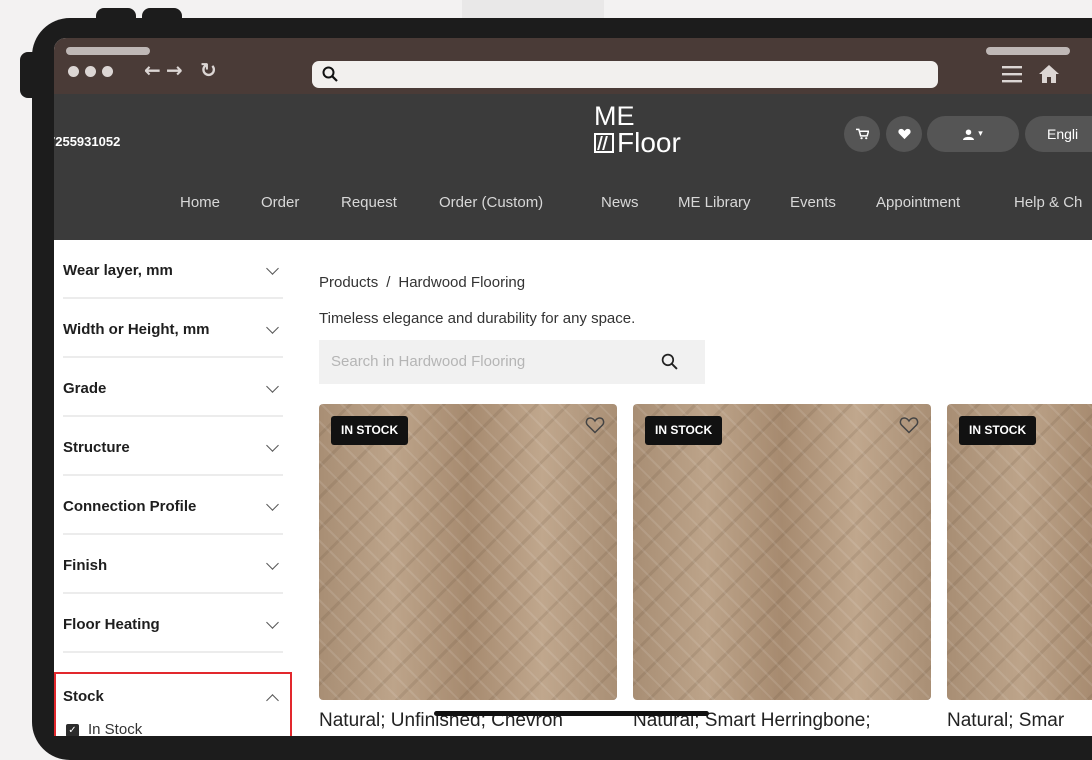  Describe the element at coordinates (108, 51) in the screenshot. I see `browser-grabber-left` at that location.